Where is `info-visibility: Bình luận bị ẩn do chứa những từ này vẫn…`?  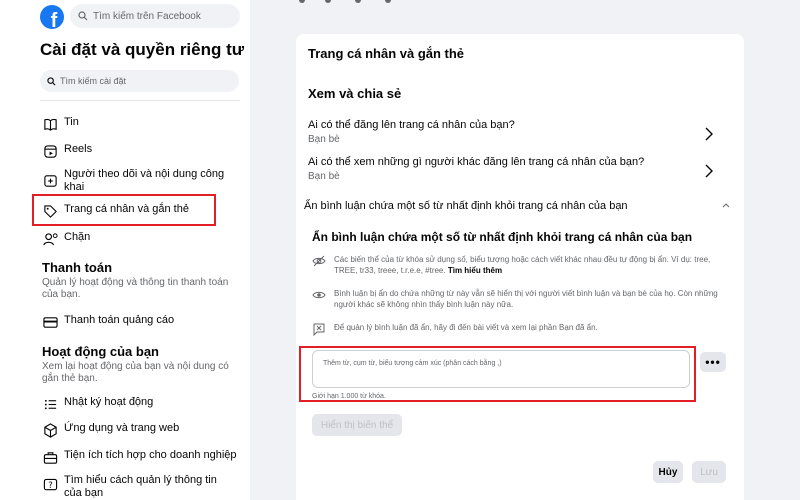
info-visibility: Bình luận bị ẩn do chứa những từ này vẫn… is located at coordinates (522, 299).